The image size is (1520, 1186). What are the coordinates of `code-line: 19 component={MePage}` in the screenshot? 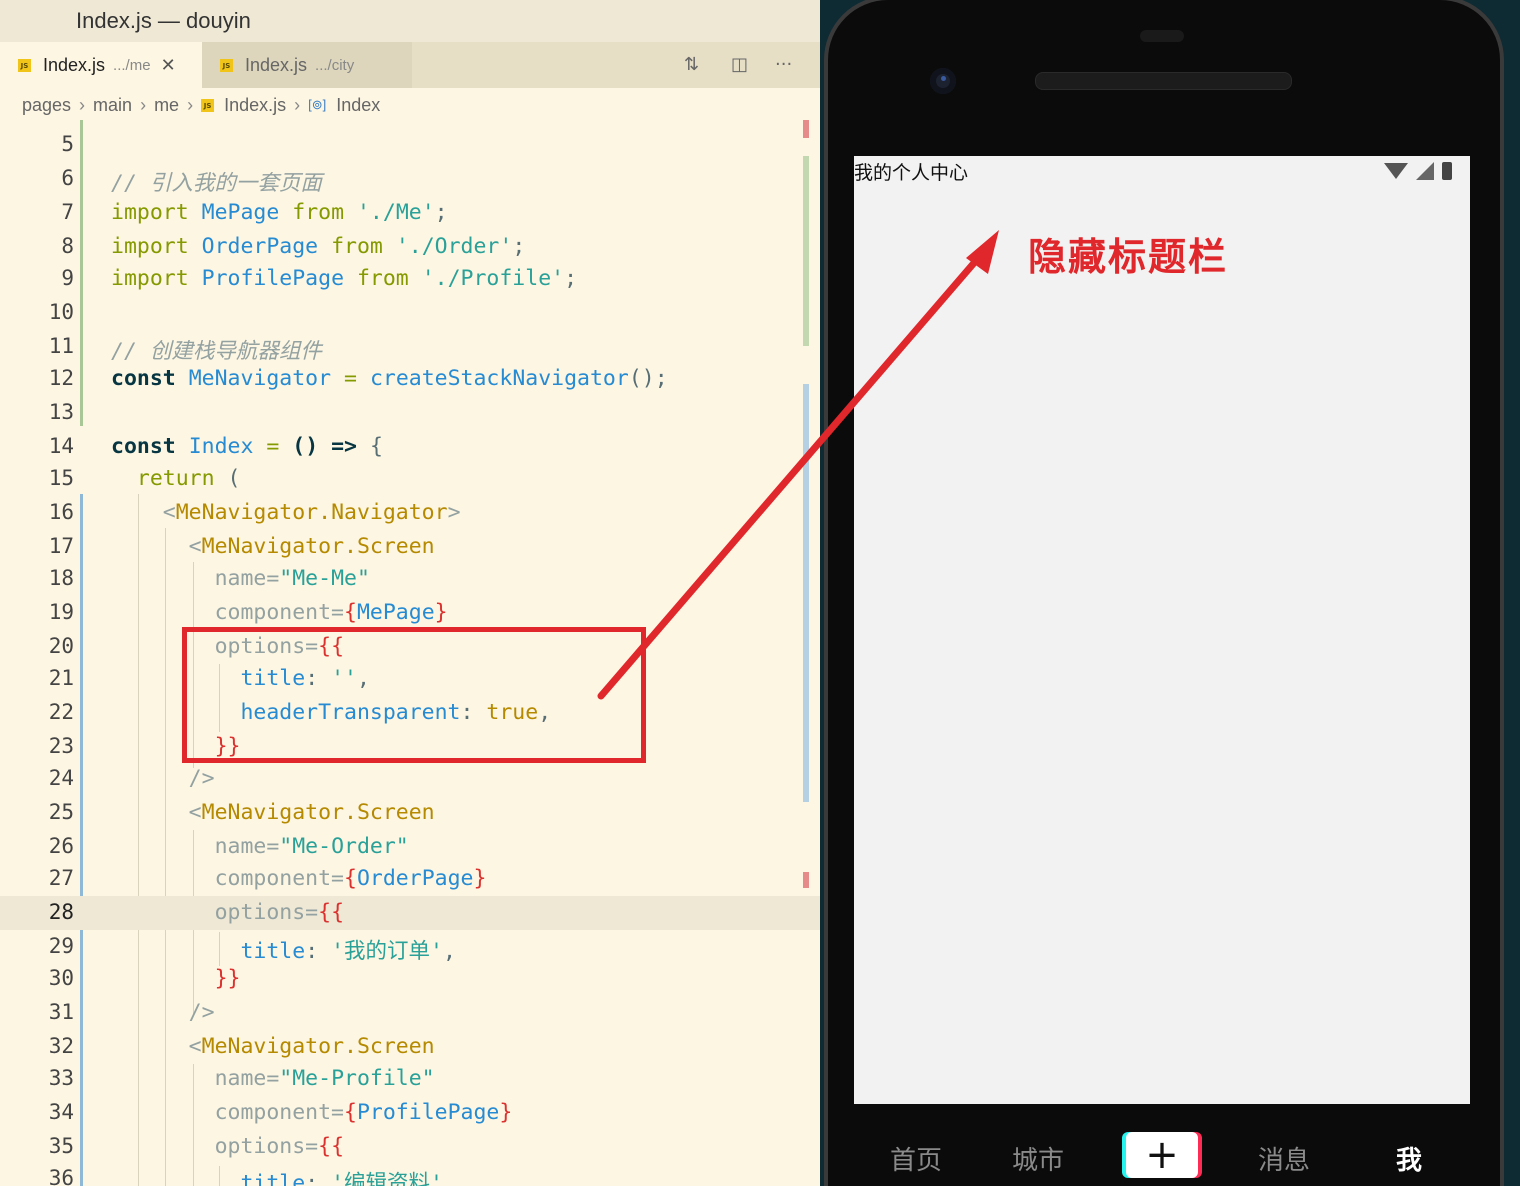 It's located at (248, 612).